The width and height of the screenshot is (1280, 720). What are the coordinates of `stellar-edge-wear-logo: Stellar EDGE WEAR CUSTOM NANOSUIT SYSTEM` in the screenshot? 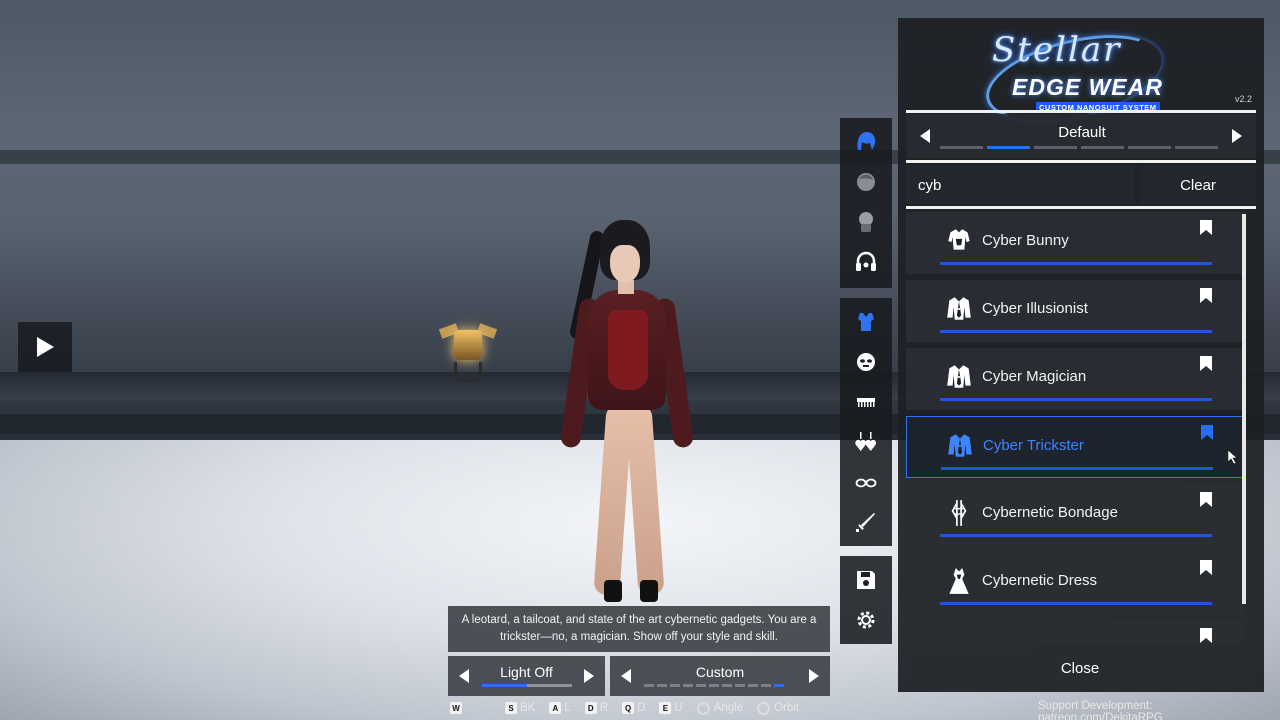 It's located at (1080, 78).